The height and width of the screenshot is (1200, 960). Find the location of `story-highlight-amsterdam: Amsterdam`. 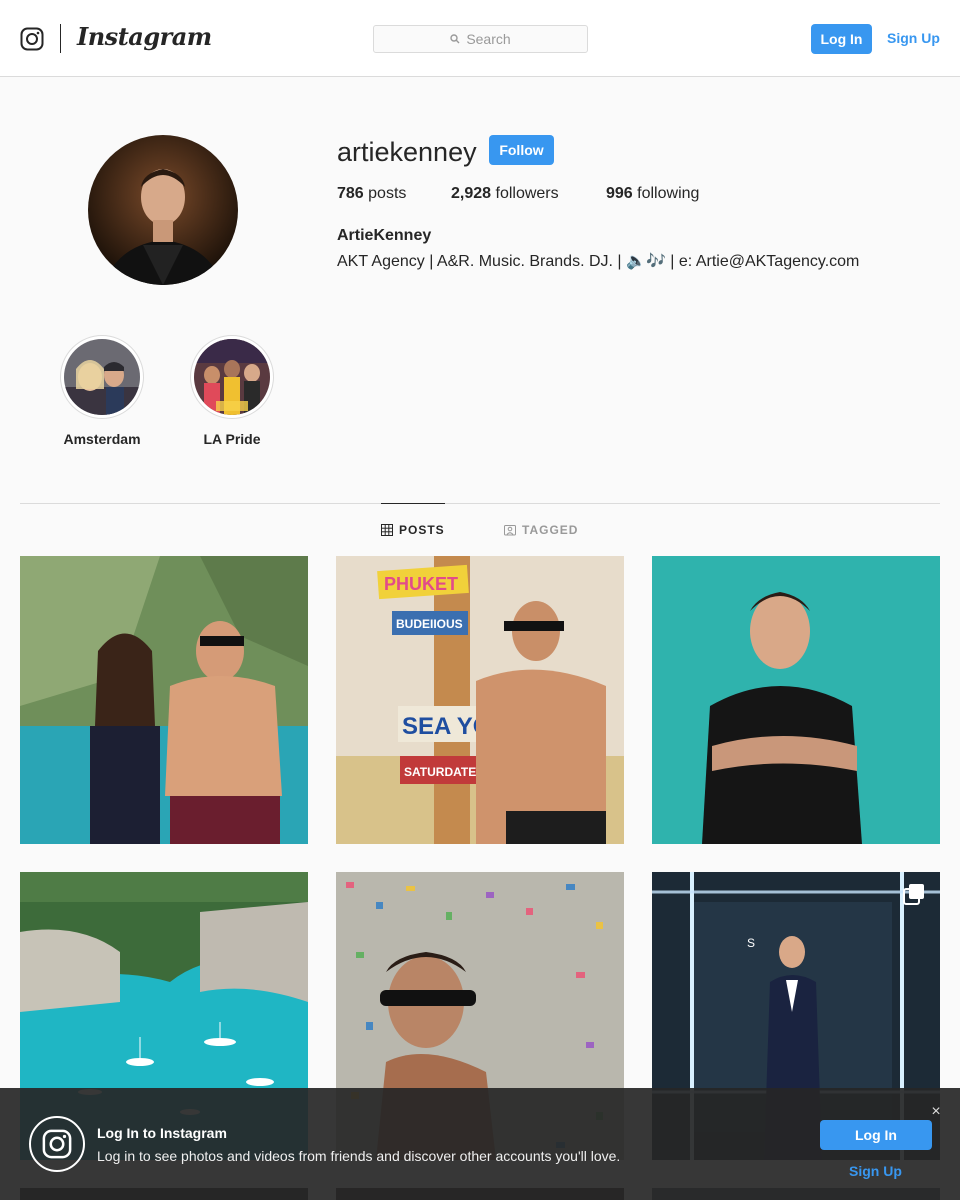

story-highlight-amsterdam: Amsterdam is located at coordinates (102, 391).